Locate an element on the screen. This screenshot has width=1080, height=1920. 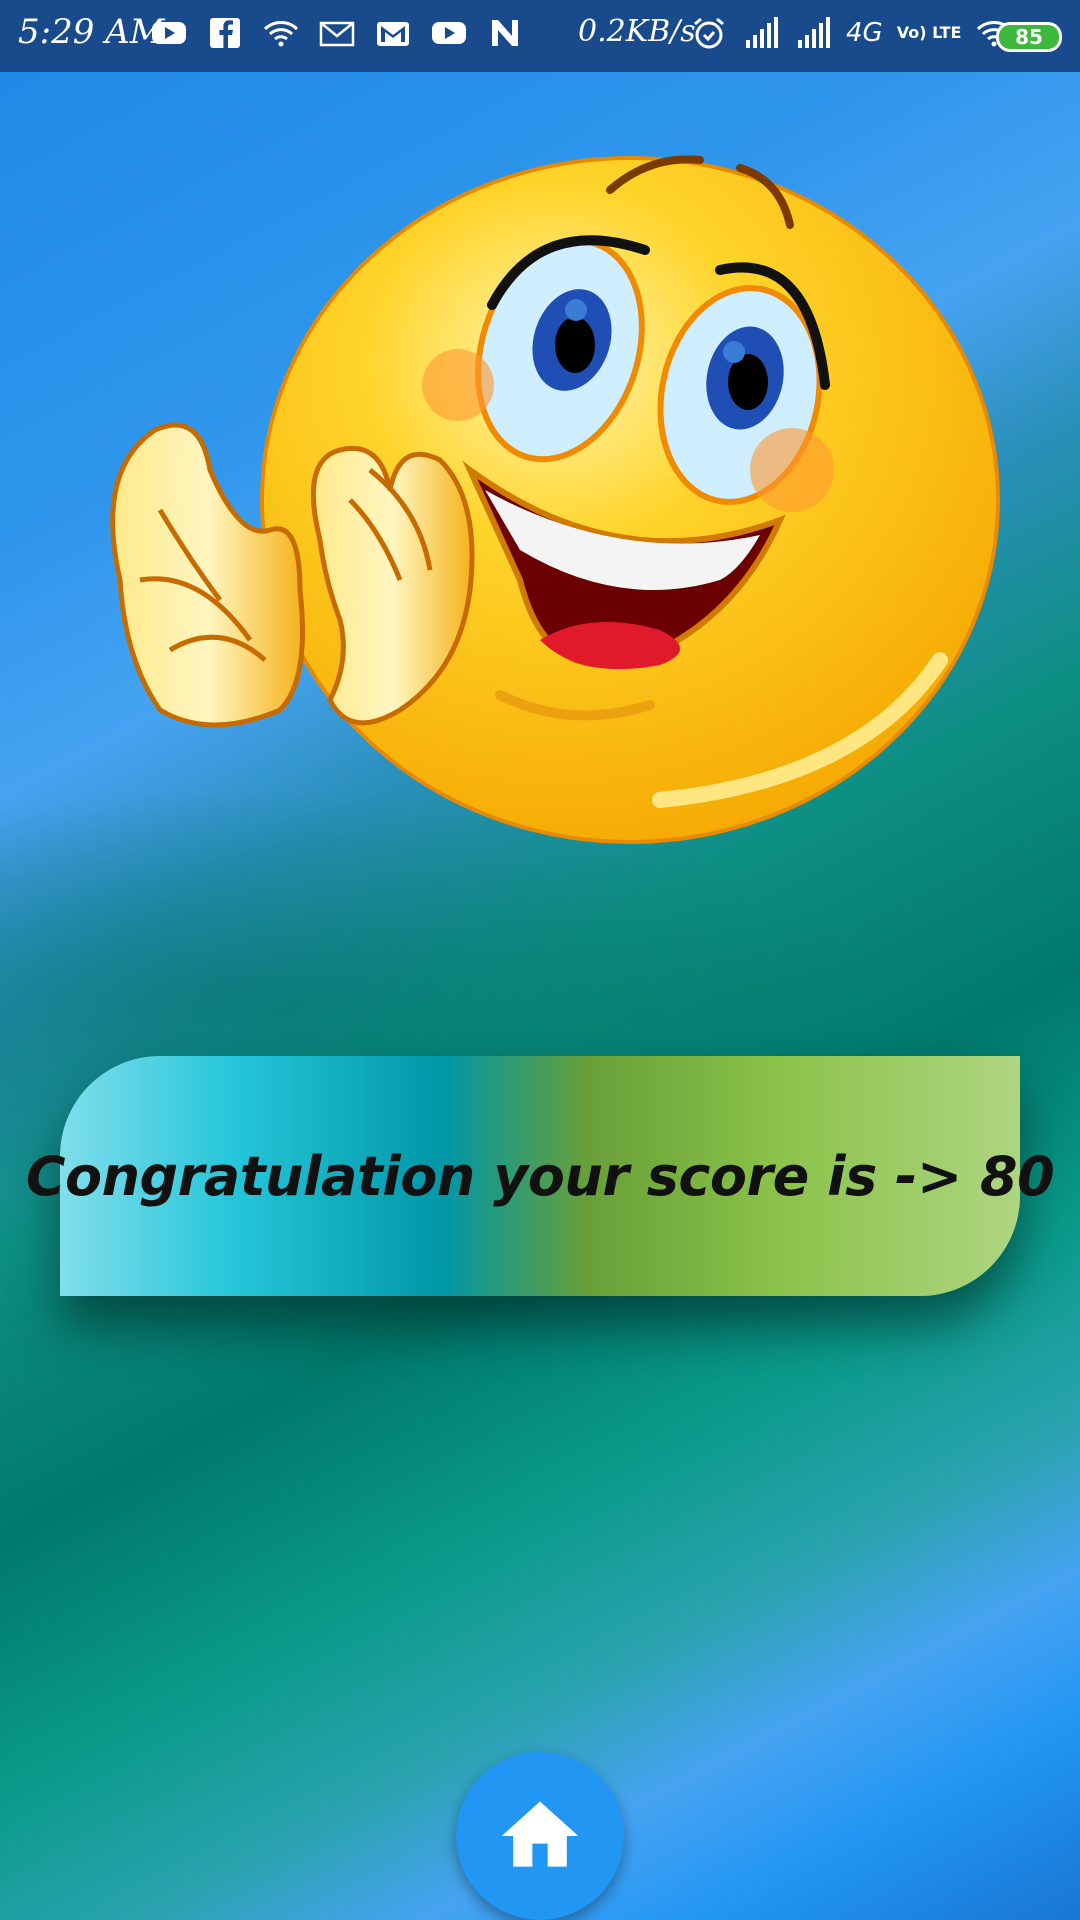
facebook-icon is located at coordinates (225, 33).